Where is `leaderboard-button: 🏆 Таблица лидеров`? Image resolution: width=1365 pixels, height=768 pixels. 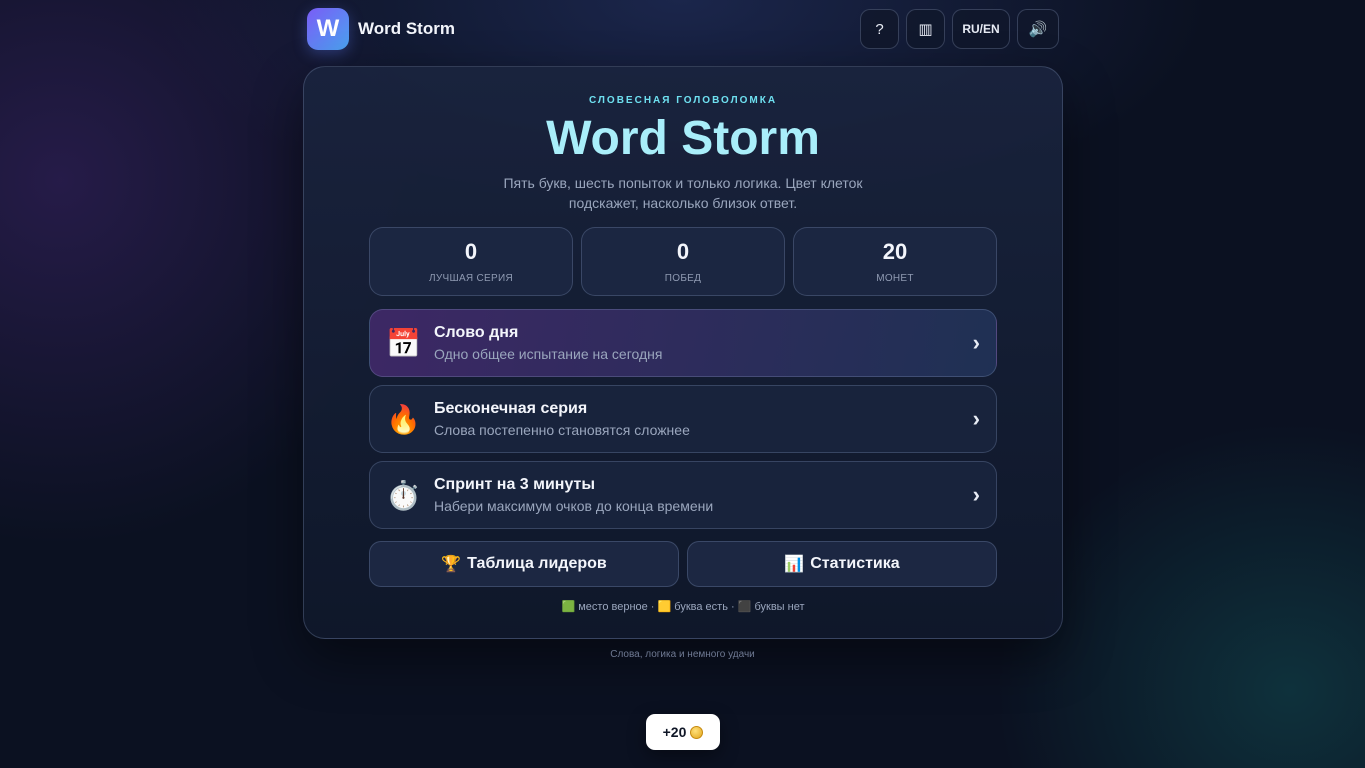
leaderboard-button: 🏆 Таблица лидеров is located at coordinates (524, 564).